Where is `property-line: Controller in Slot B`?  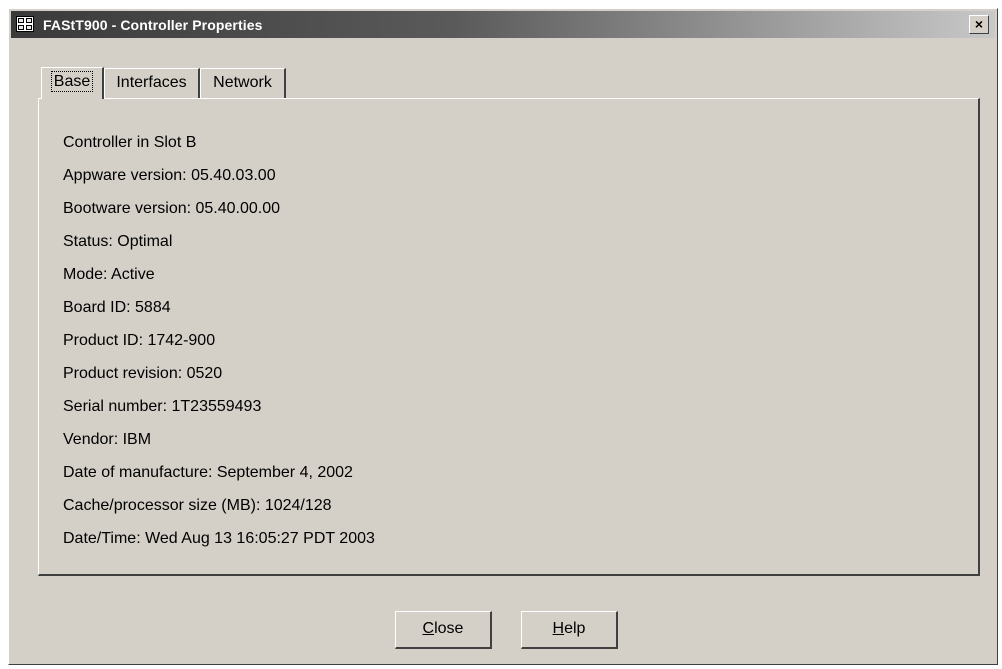 property-line: Controller in Slot B is located at coordinates (130, 142).